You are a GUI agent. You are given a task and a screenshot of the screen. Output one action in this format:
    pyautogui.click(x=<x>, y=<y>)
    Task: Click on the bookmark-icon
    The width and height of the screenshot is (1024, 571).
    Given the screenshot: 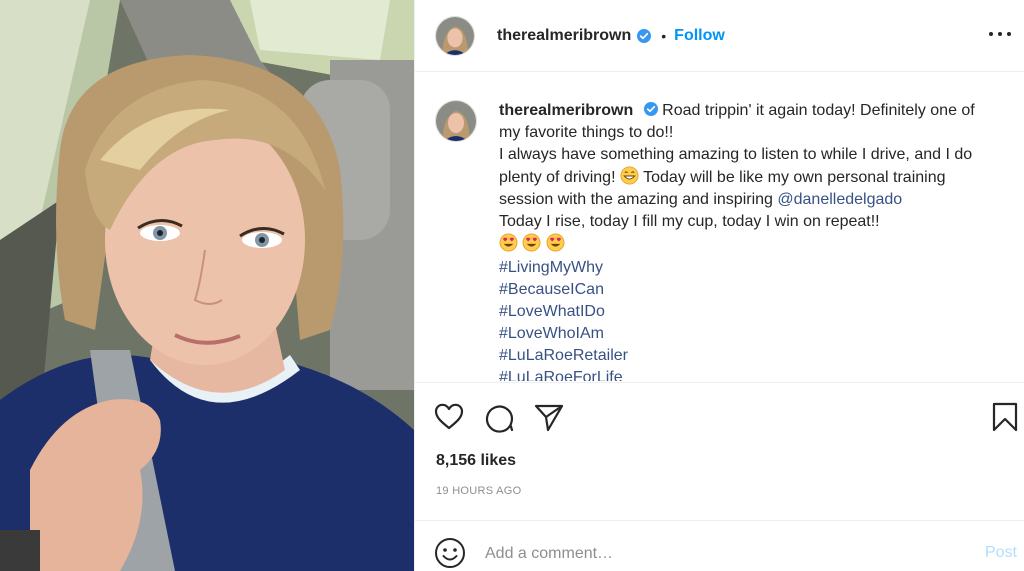 What is the action you would take?
    pyautogui.click(x=1005, y=417)
    